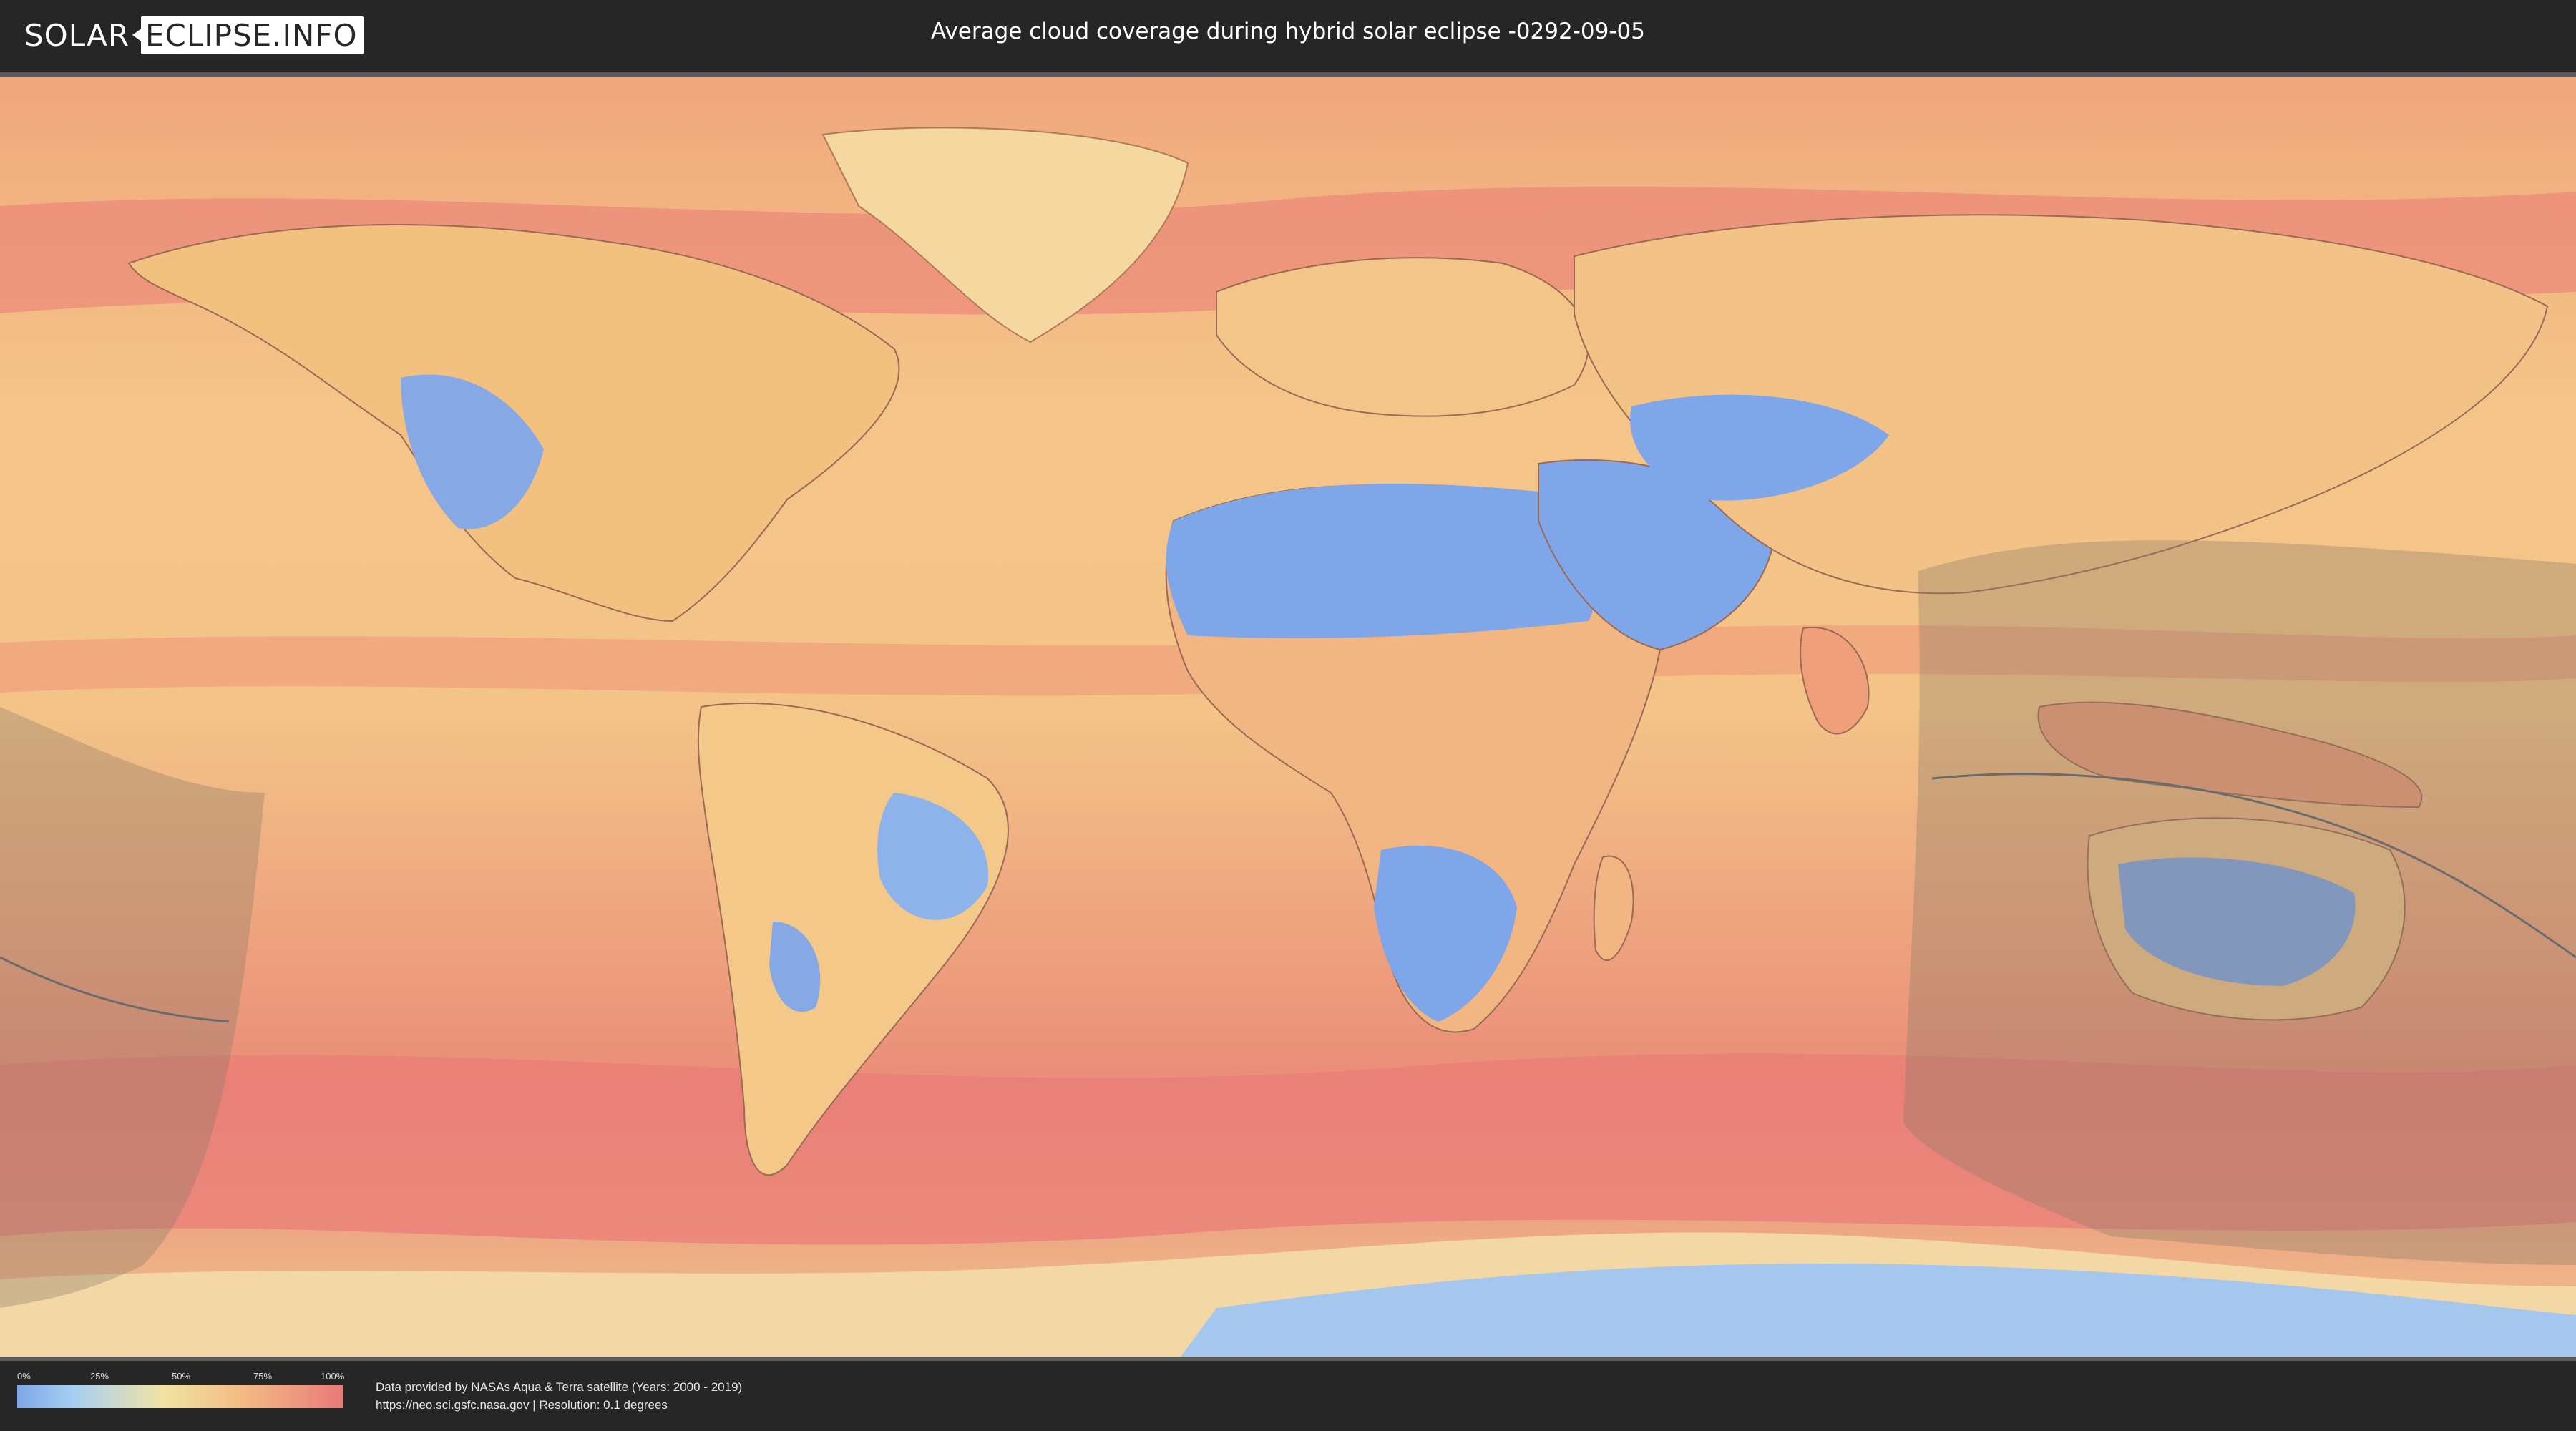 This screenshot has height=1431, width=2576. What do you see at coordinates (333, 1376) in the screenshot?
I see `legend-tick-100: 100%` at bounding box center [333, 1376].